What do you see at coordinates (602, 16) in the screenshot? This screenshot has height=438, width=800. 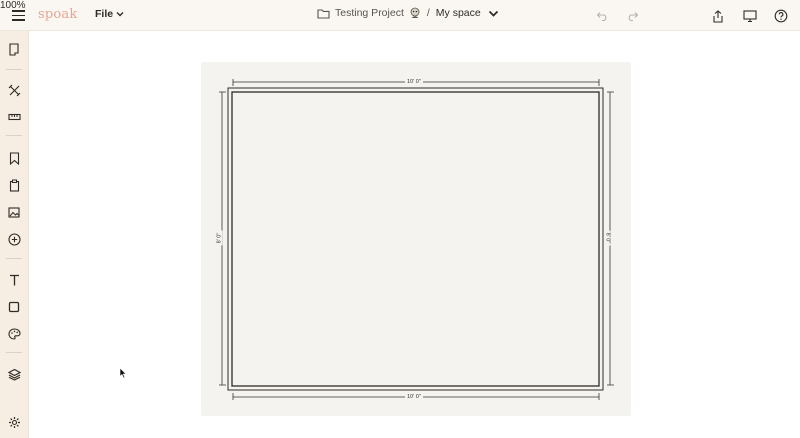 I see `undo-icon` at bounding box center [602, 16].